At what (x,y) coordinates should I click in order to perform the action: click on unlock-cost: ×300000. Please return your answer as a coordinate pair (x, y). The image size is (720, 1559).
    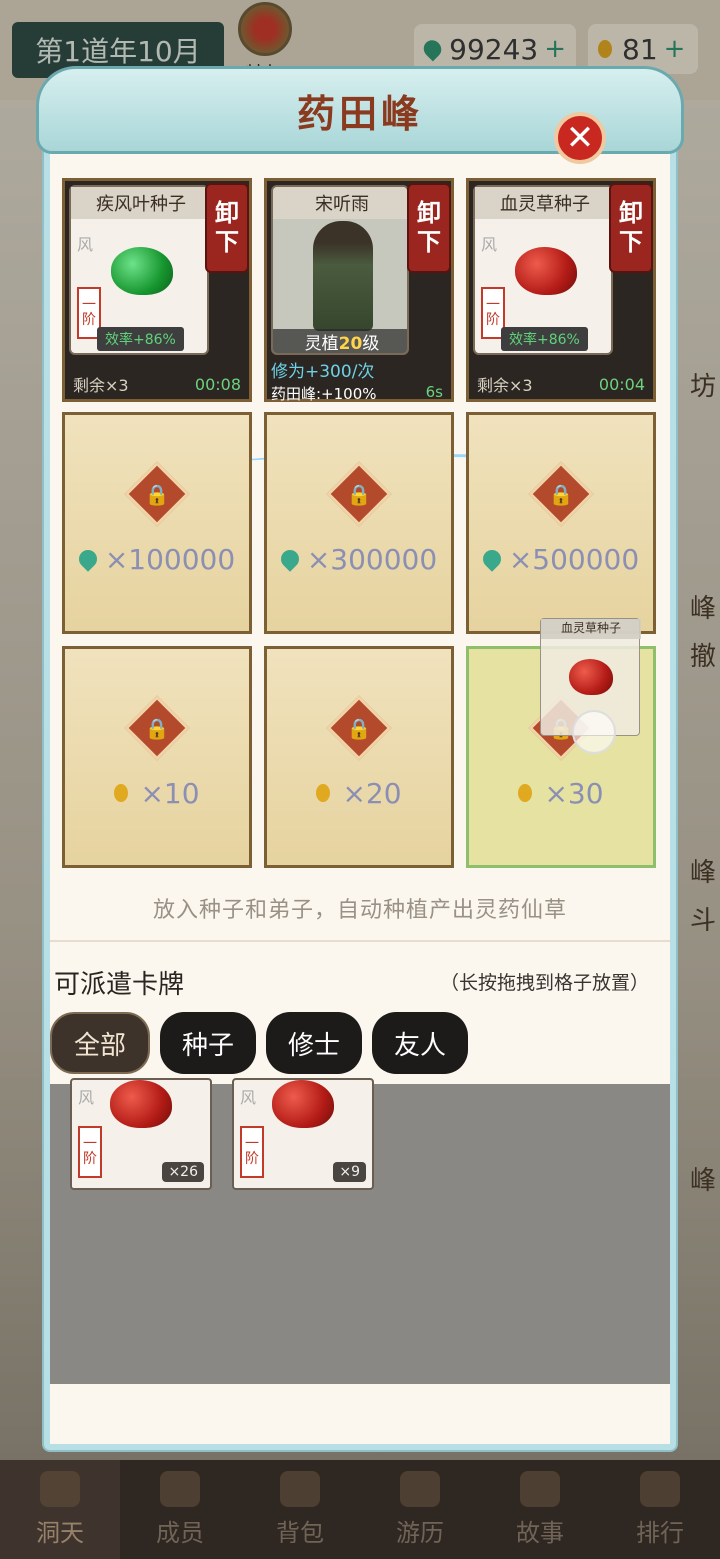
    Looking at the image, I should click on (357, 559).